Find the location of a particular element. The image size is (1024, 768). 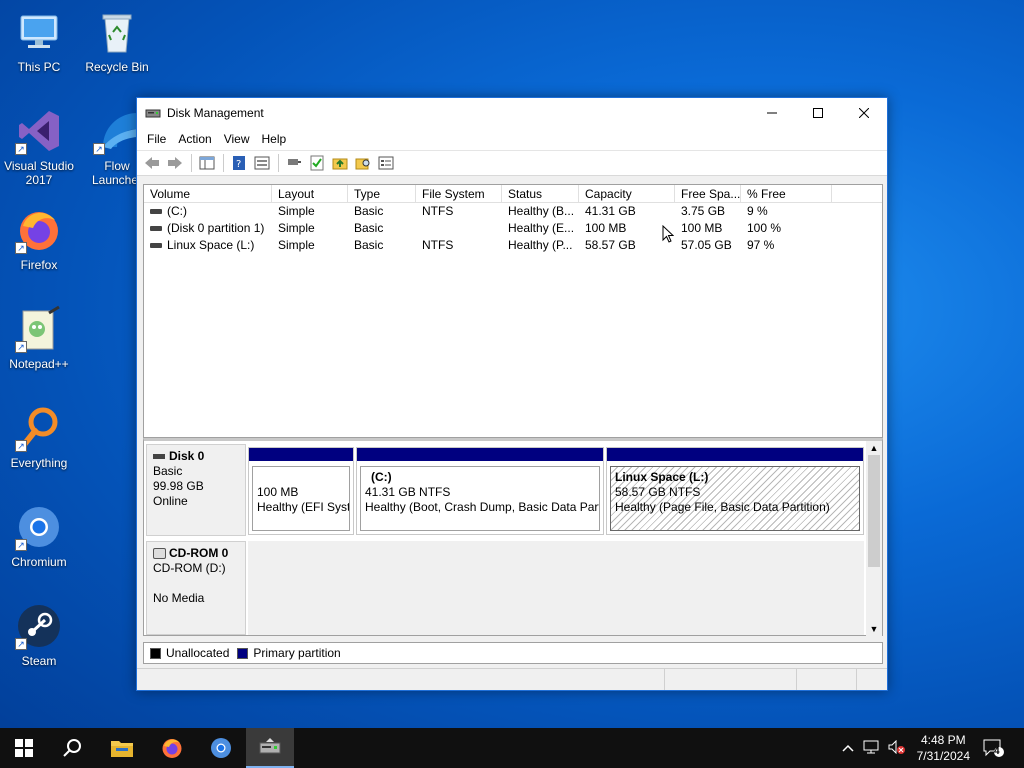

disk-name-row: Disk 0 is located at coordinates (196, 456).